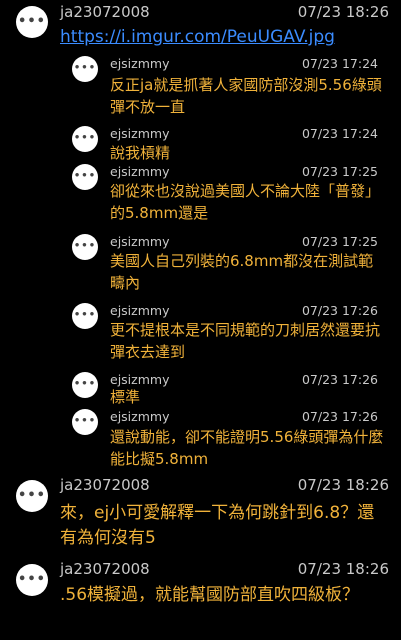  Describe the element at coordinates (246, 96) in the screenshot. I see `comment-text: 反正ja就是抓著人家國防部沒測5.56綠頭彈不放一直` at that location.